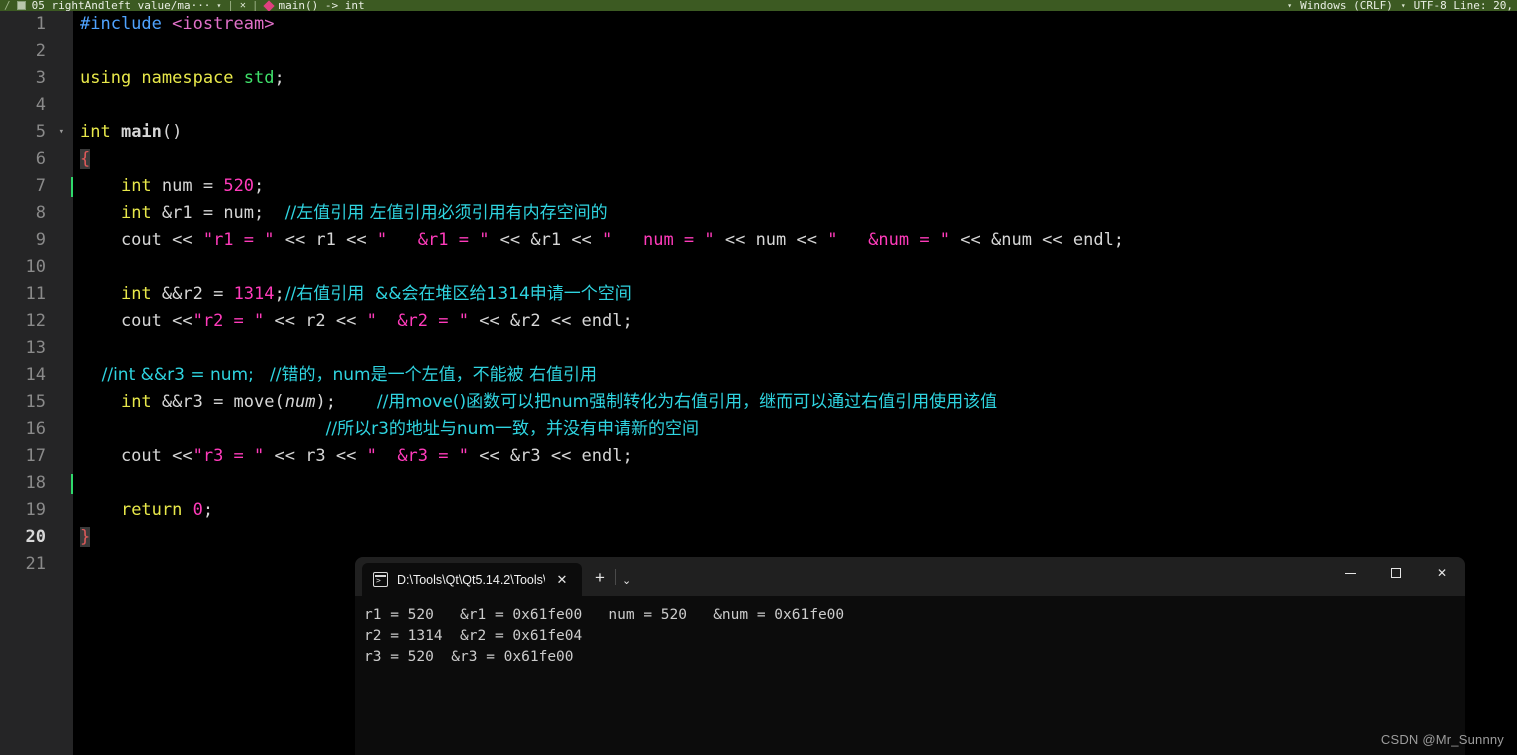  Describe the element at coordinates (1346, 5) in the screenshot. I see `line-ending-selector: Windows (CRLF)` at that location.